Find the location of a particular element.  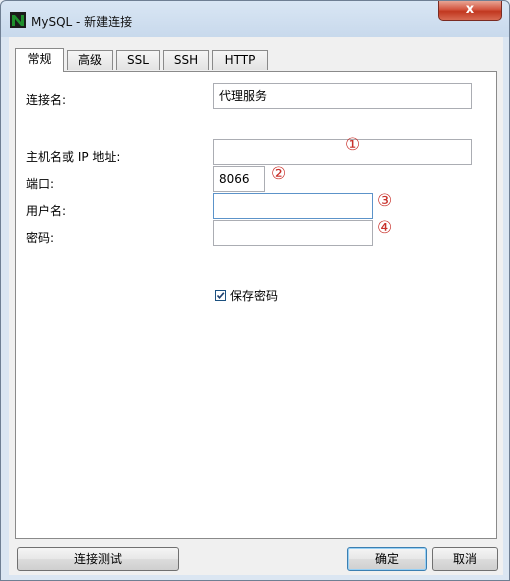

tab-ssh: SSH is located at coordinates (186, 60).